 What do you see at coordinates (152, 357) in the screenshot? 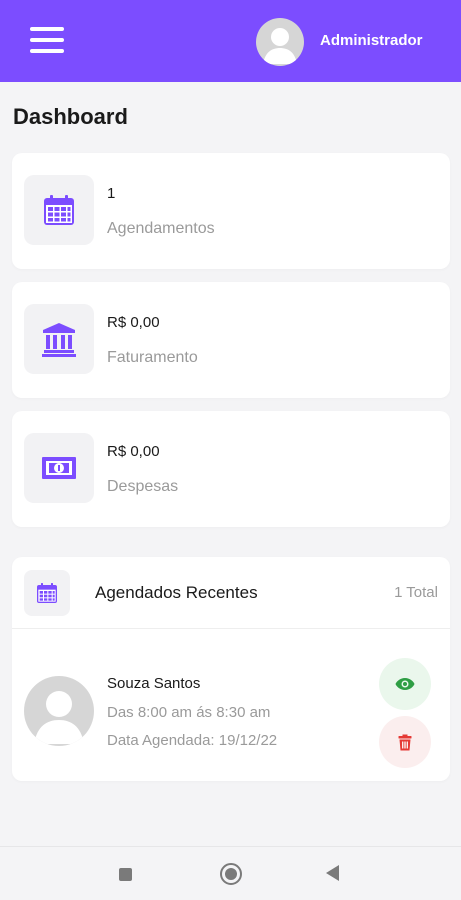
I see `stat-label: Faturamento` at bounding box center [152, 357].